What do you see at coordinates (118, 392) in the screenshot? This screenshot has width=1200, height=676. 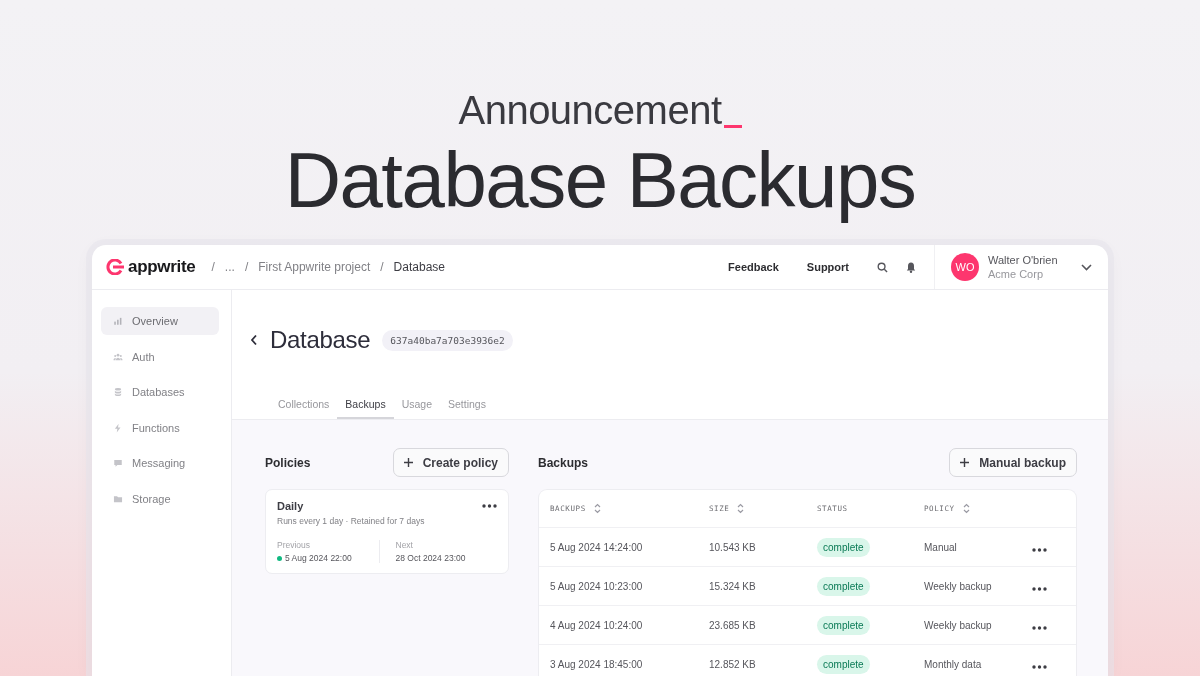 I see `database-icon` at bounding box center [118, 392].